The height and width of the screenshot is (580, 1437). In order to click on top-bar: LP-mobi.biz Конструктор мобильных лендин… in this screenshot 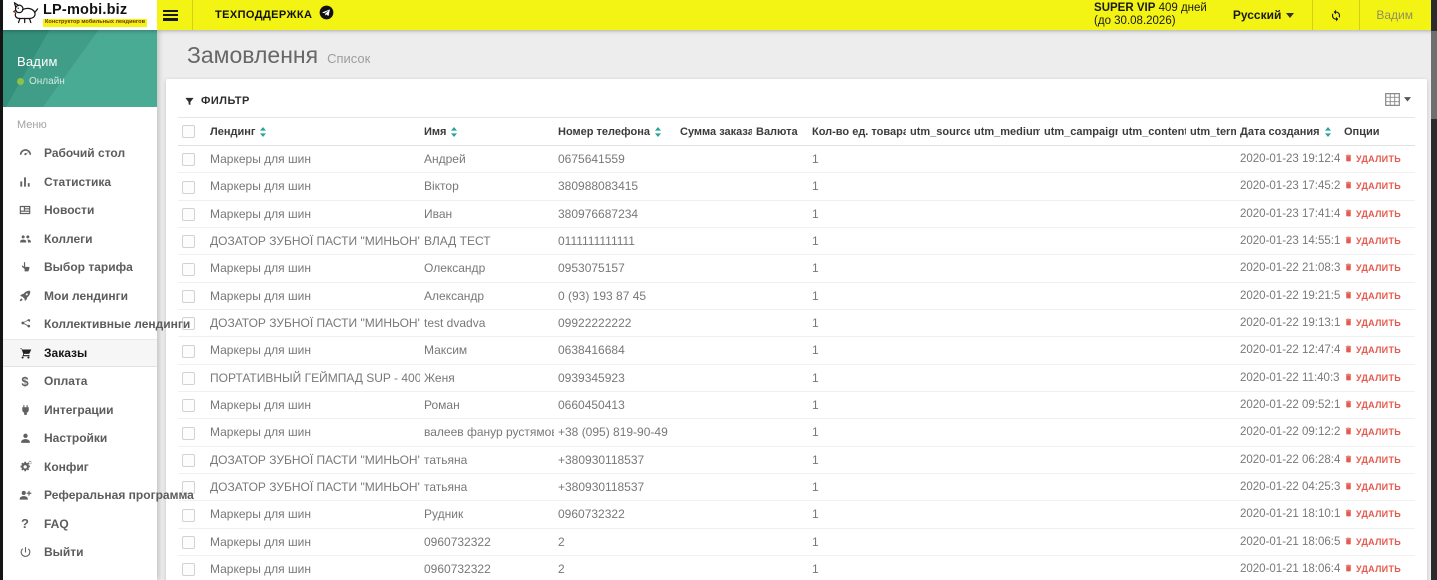, I will do `click(718, 15)`.